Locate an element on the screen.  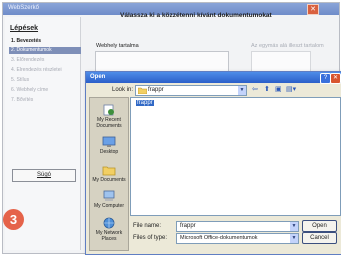
my-documents-icon is located at coordinates (109, 171).